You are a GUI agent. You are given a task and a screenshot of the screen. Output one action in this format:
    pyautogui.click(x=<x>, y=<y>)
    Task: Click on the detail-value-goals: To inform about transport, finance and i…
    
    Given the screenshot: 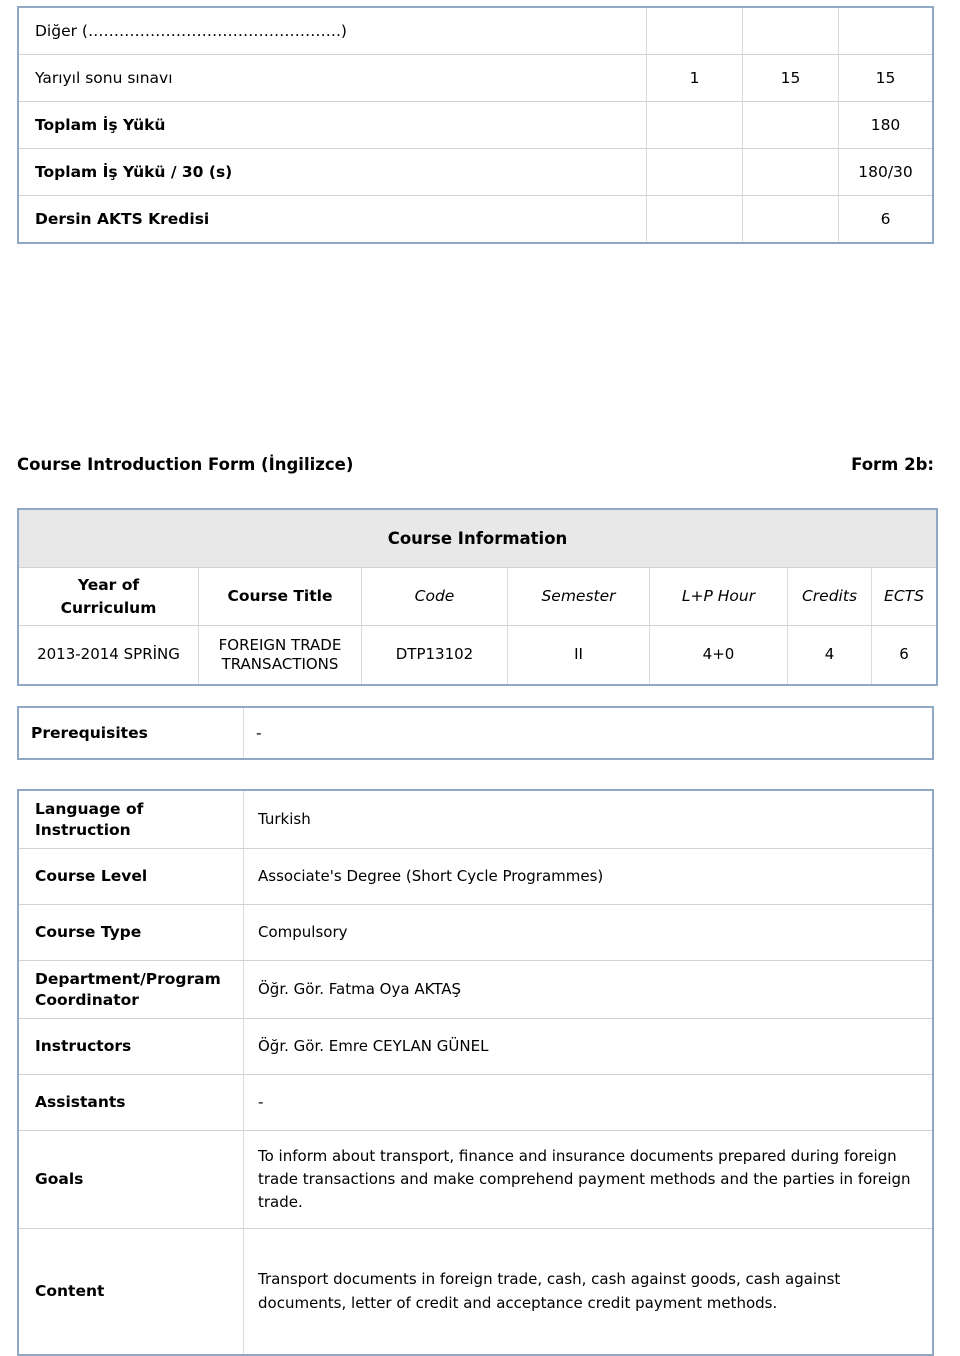 What is the action you would take?
    pyautogui.click(x=588, y=1180)
    